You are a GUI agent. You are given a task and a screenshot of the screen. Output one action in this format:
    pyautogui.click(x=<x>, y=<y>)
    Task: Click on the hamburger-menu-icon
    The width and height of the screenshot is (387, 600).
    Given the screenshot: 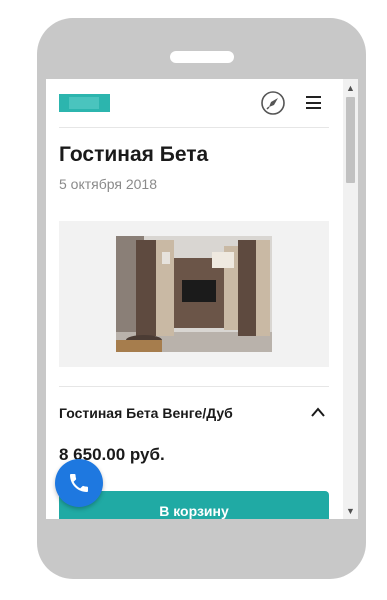 What is the action you would take?
    pyautogui.click(x=313, y=102)
    